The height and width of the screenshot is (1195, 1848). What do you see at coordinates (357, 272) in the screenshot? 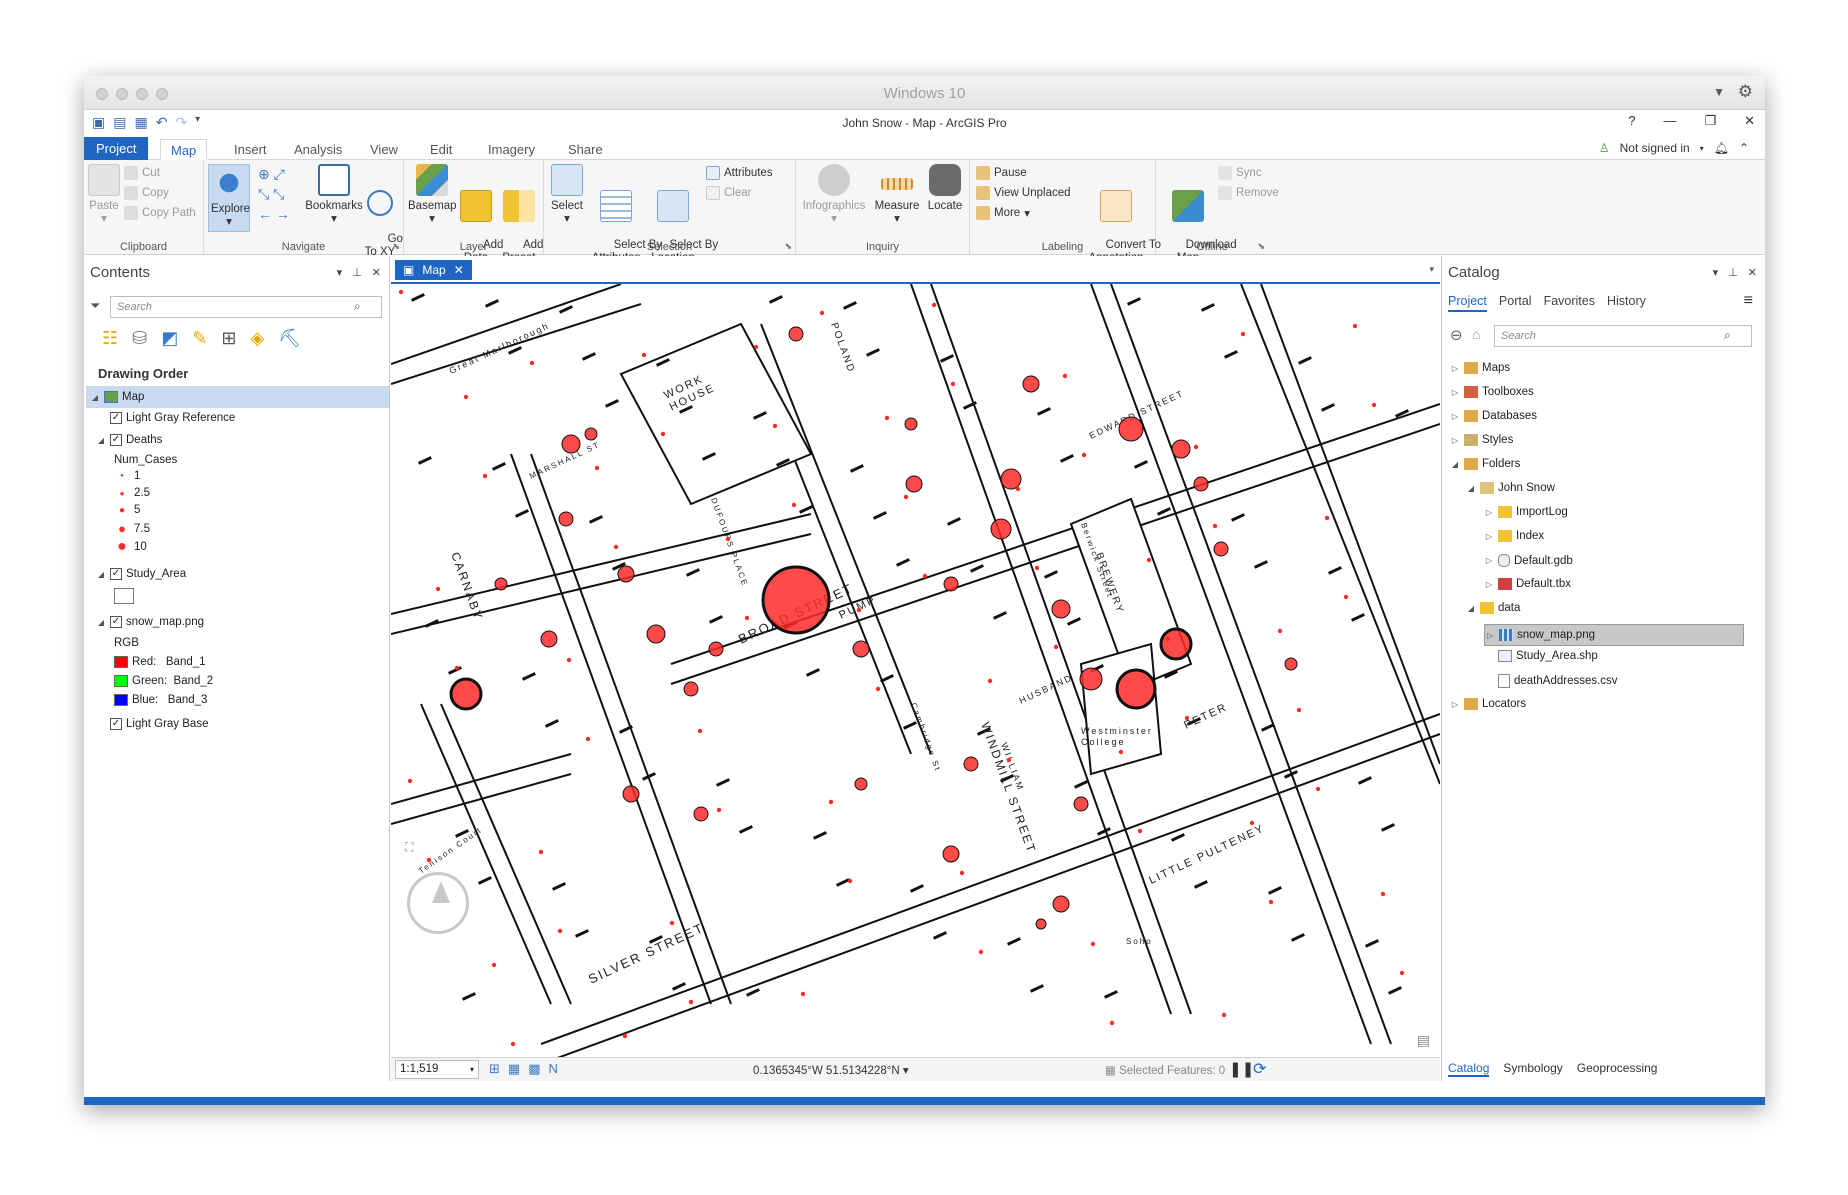
I see `pin-icon: ⊥` at bounding box center [357, 272].